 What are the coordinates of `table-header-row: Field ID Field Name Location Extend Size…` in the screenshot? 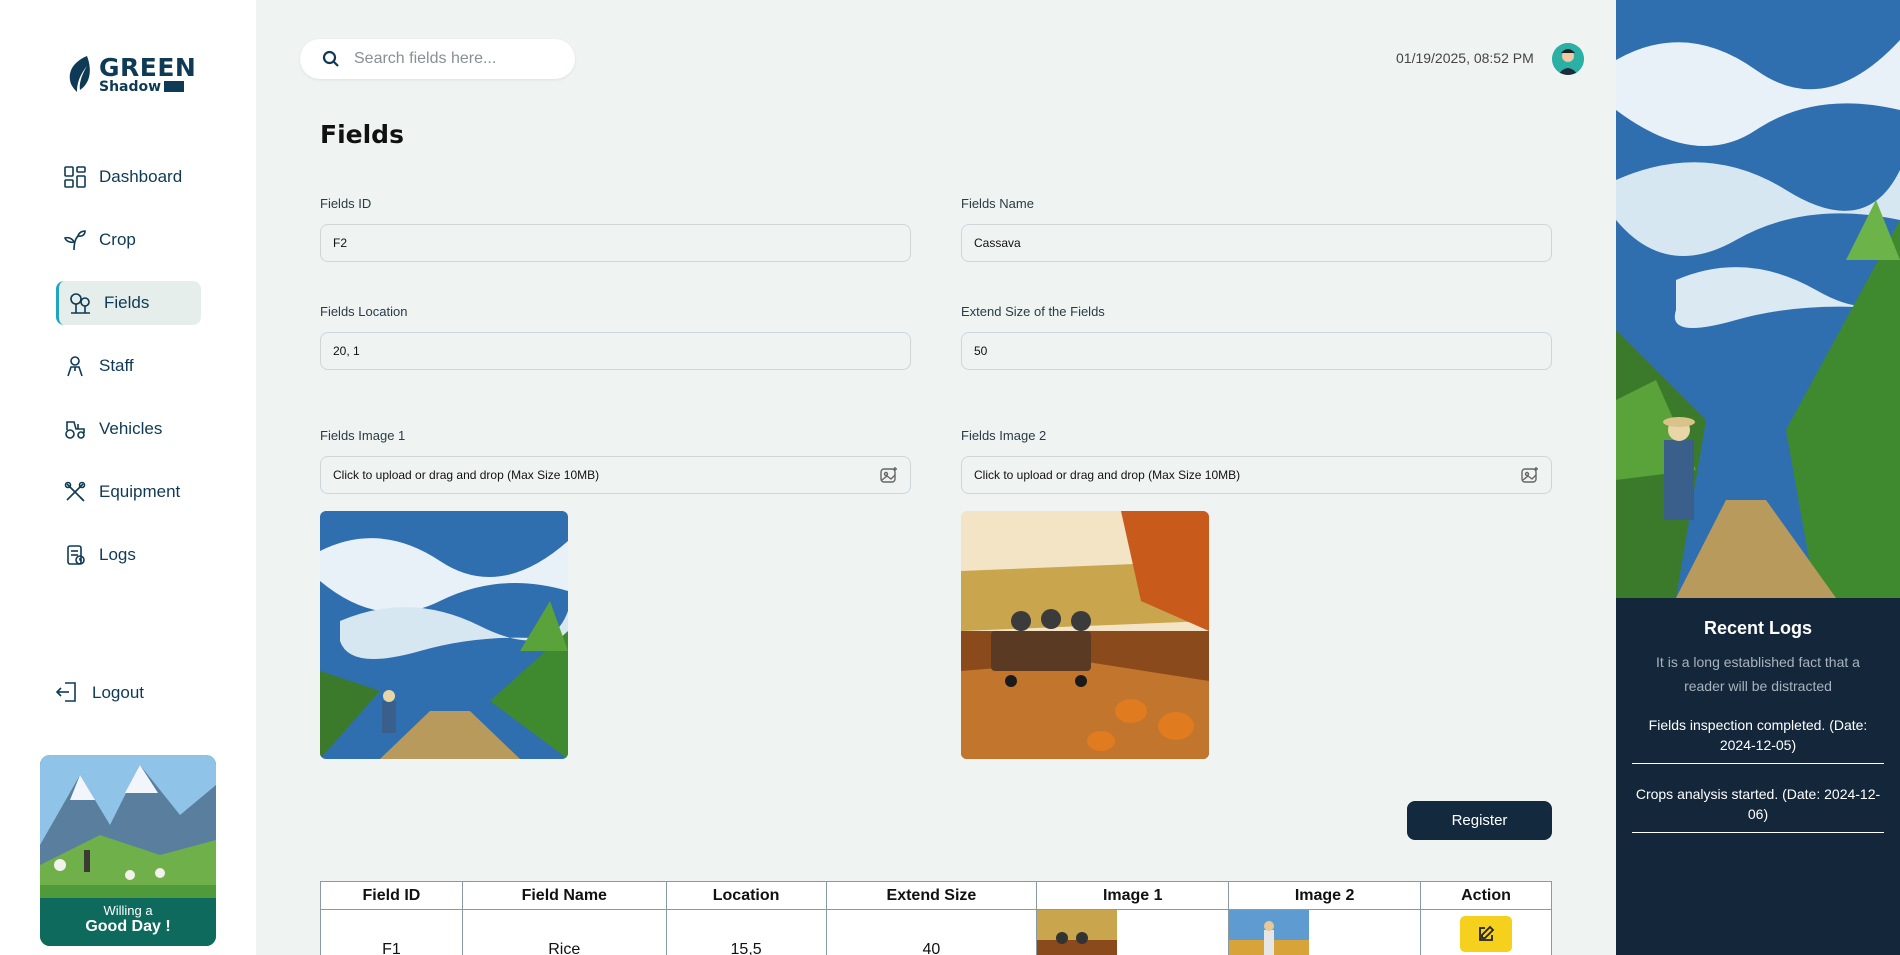 It's located at (936, 895).